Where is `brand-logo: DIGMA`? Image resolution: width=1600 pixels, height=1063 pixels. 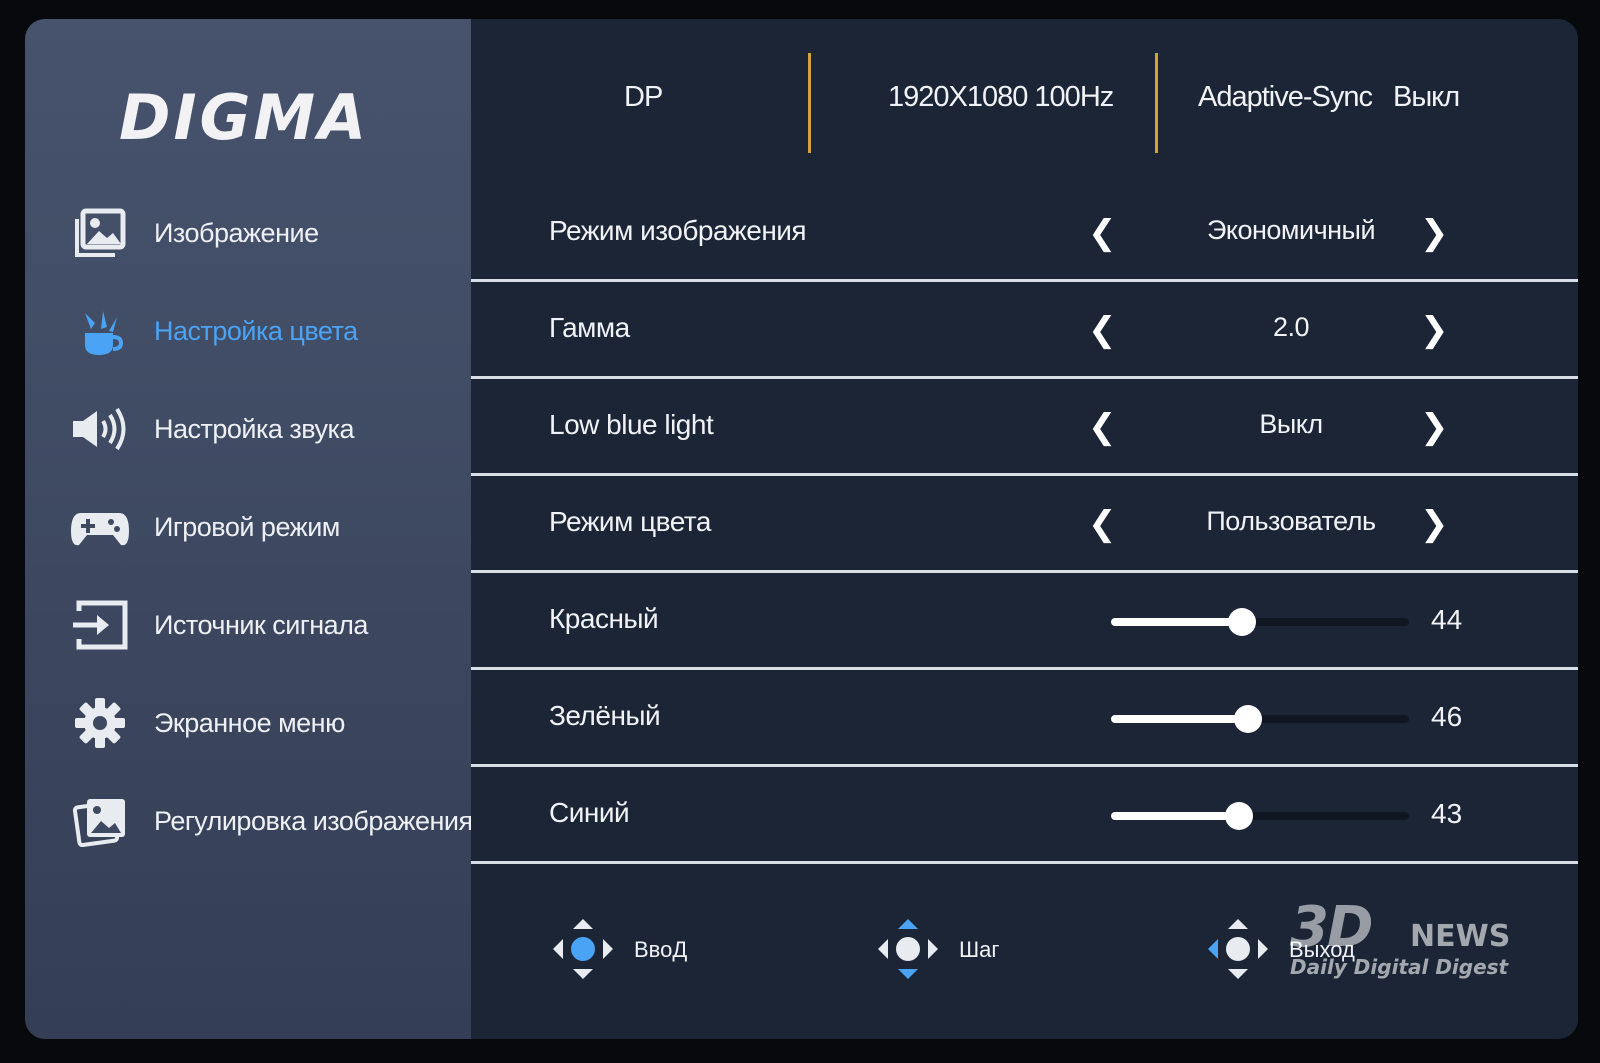 brand-logo: DIGMA is located at coordinates (244, 117).